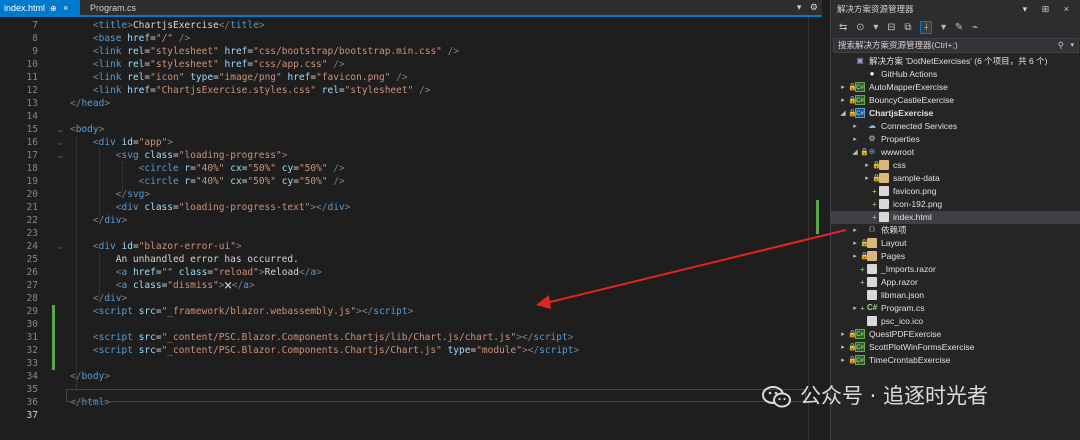  Describe the element at coordinates (53, 8) in the screenshot. I see `pin-icon: ⊕` at that location.